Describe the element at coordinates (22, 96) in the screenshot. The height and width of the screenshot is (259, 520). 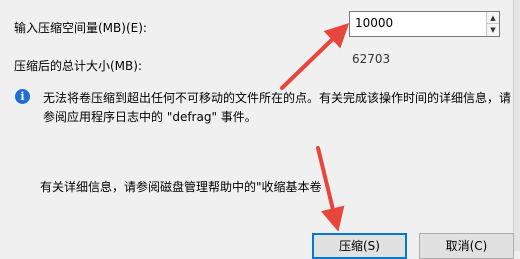
I see `info-icon: i` at that location.